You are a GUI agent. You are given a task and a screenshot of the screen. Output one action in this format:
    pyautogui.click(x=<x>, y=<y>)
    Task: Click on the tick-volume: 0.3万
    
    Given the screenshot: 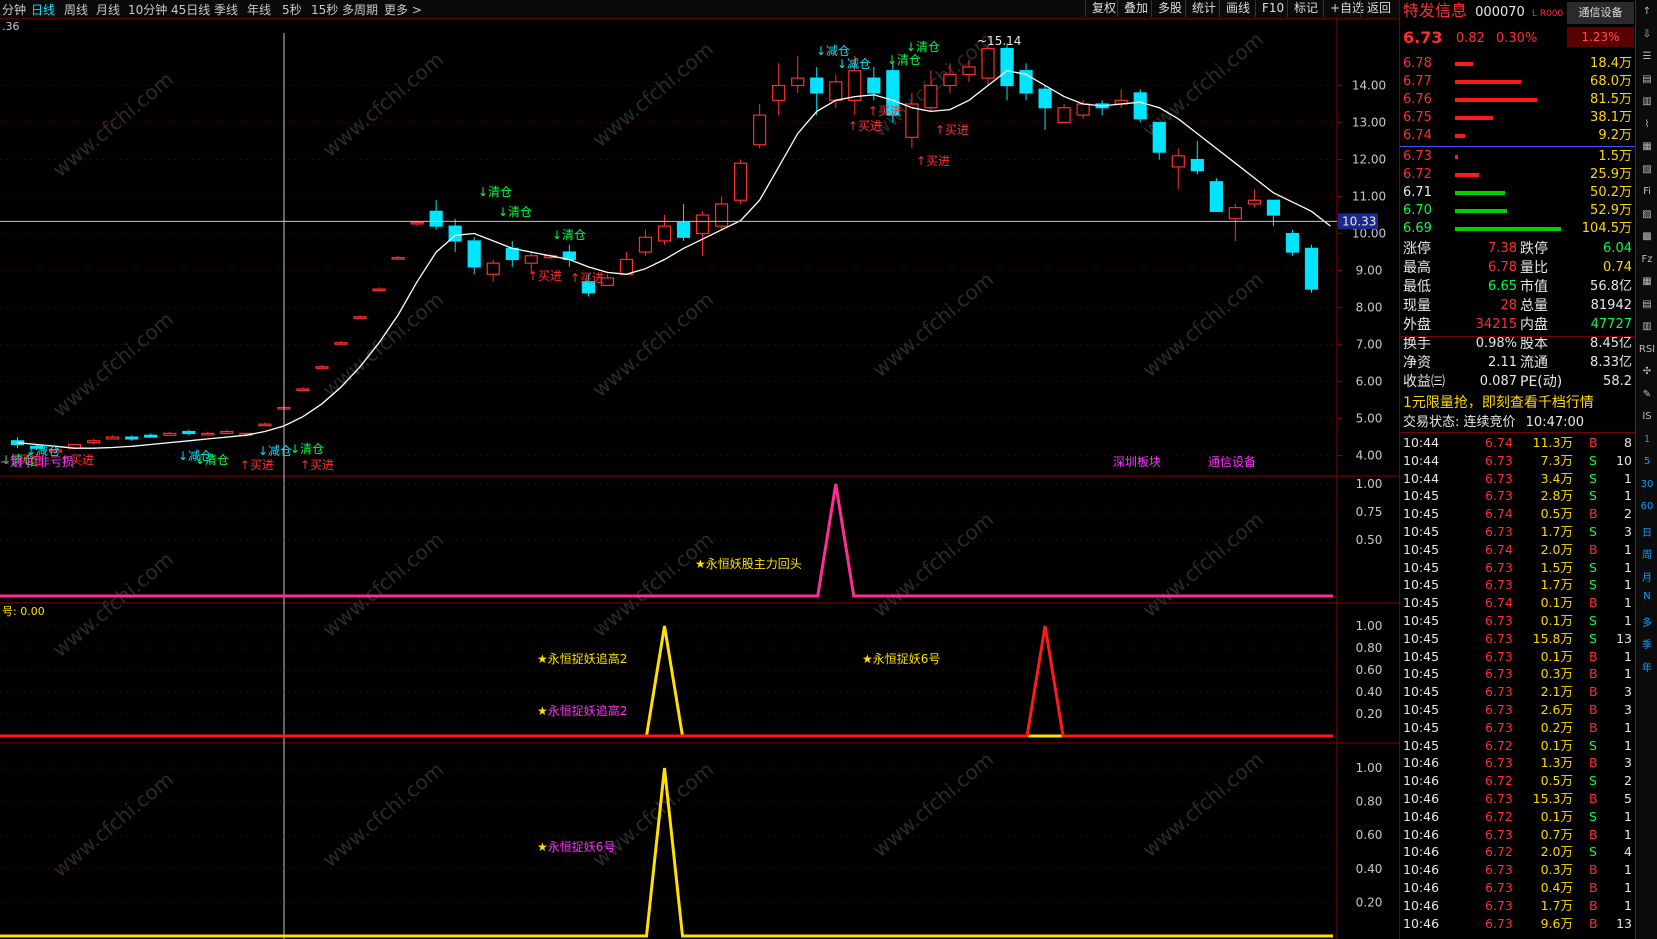 What is the action you would take?
    pyautogui.click(x=1556, y=674)
    